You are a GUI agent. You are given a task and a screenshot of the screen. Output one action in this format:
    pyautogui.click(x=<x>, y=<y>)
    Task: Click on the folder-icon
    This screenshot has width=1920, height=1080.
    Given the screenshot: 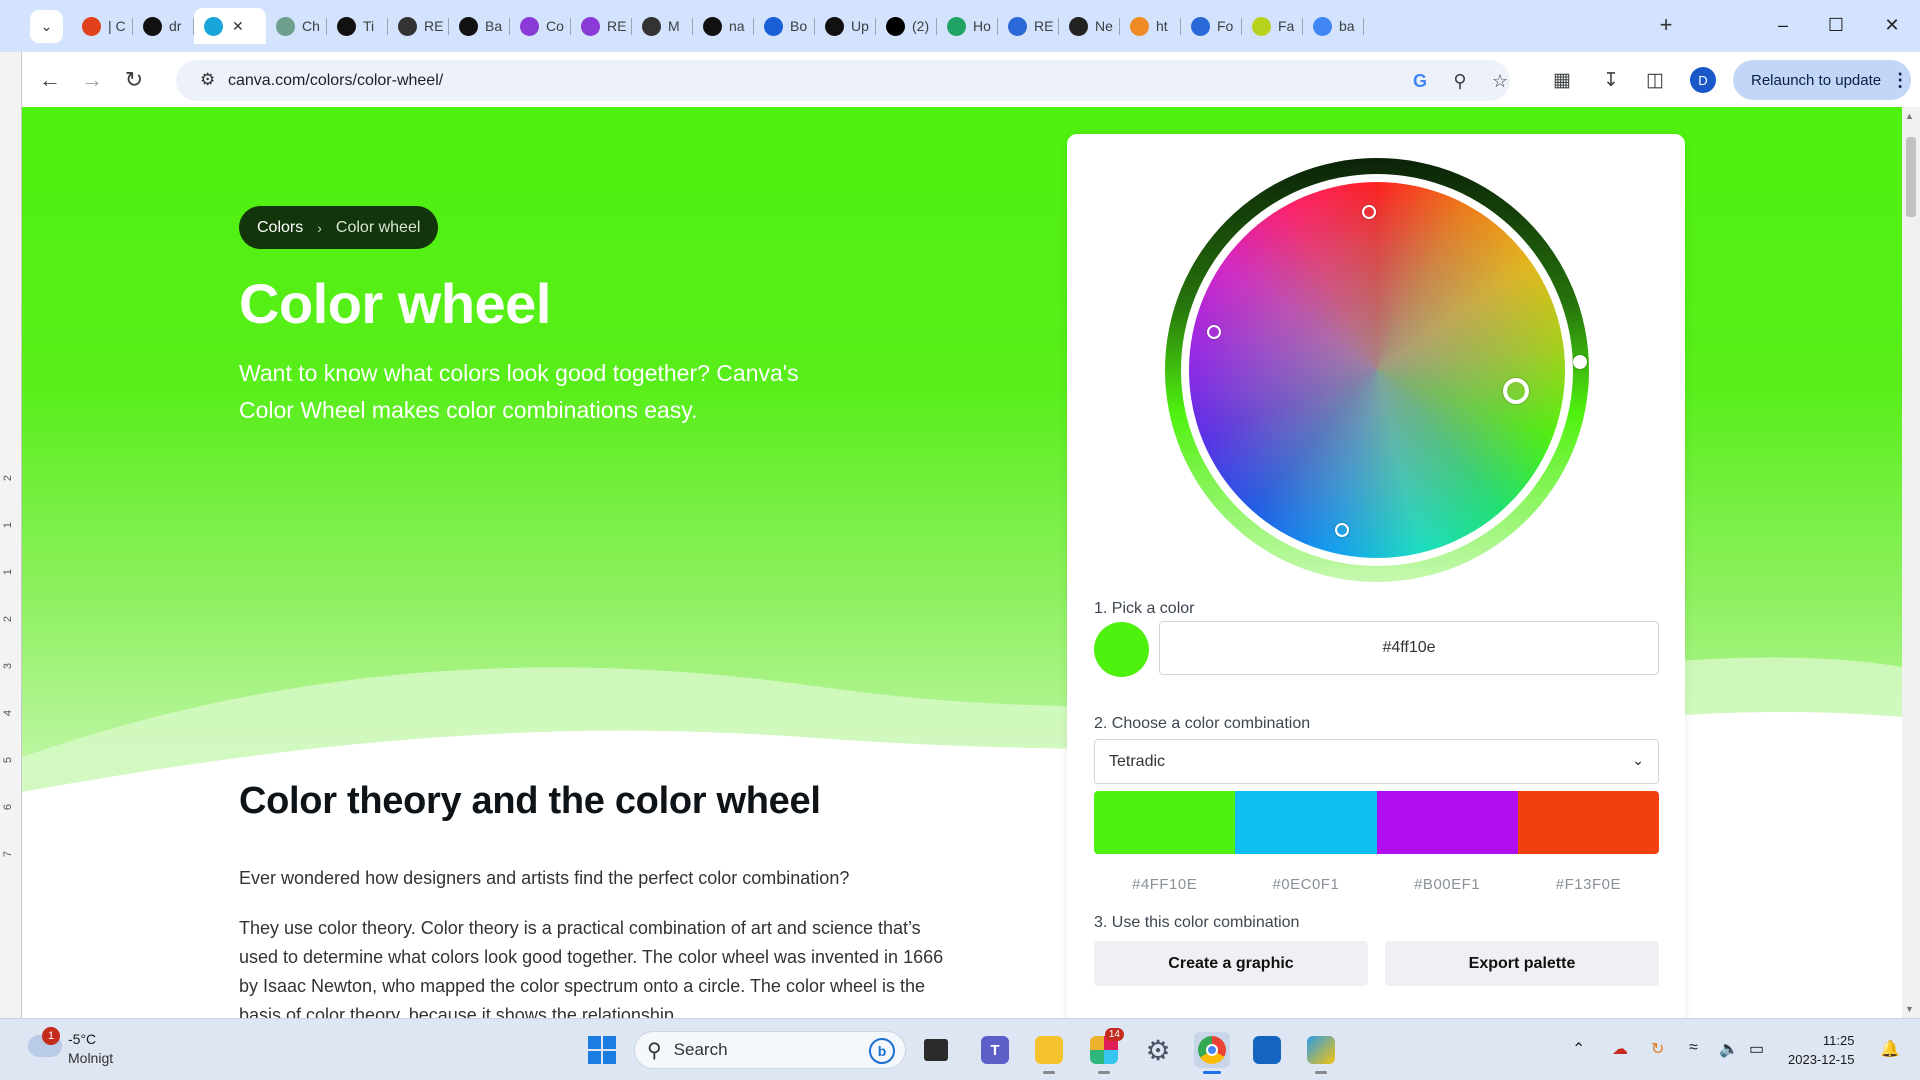 What is the action you would take?
    pyautogui.click(x=1049, y=1050)
    